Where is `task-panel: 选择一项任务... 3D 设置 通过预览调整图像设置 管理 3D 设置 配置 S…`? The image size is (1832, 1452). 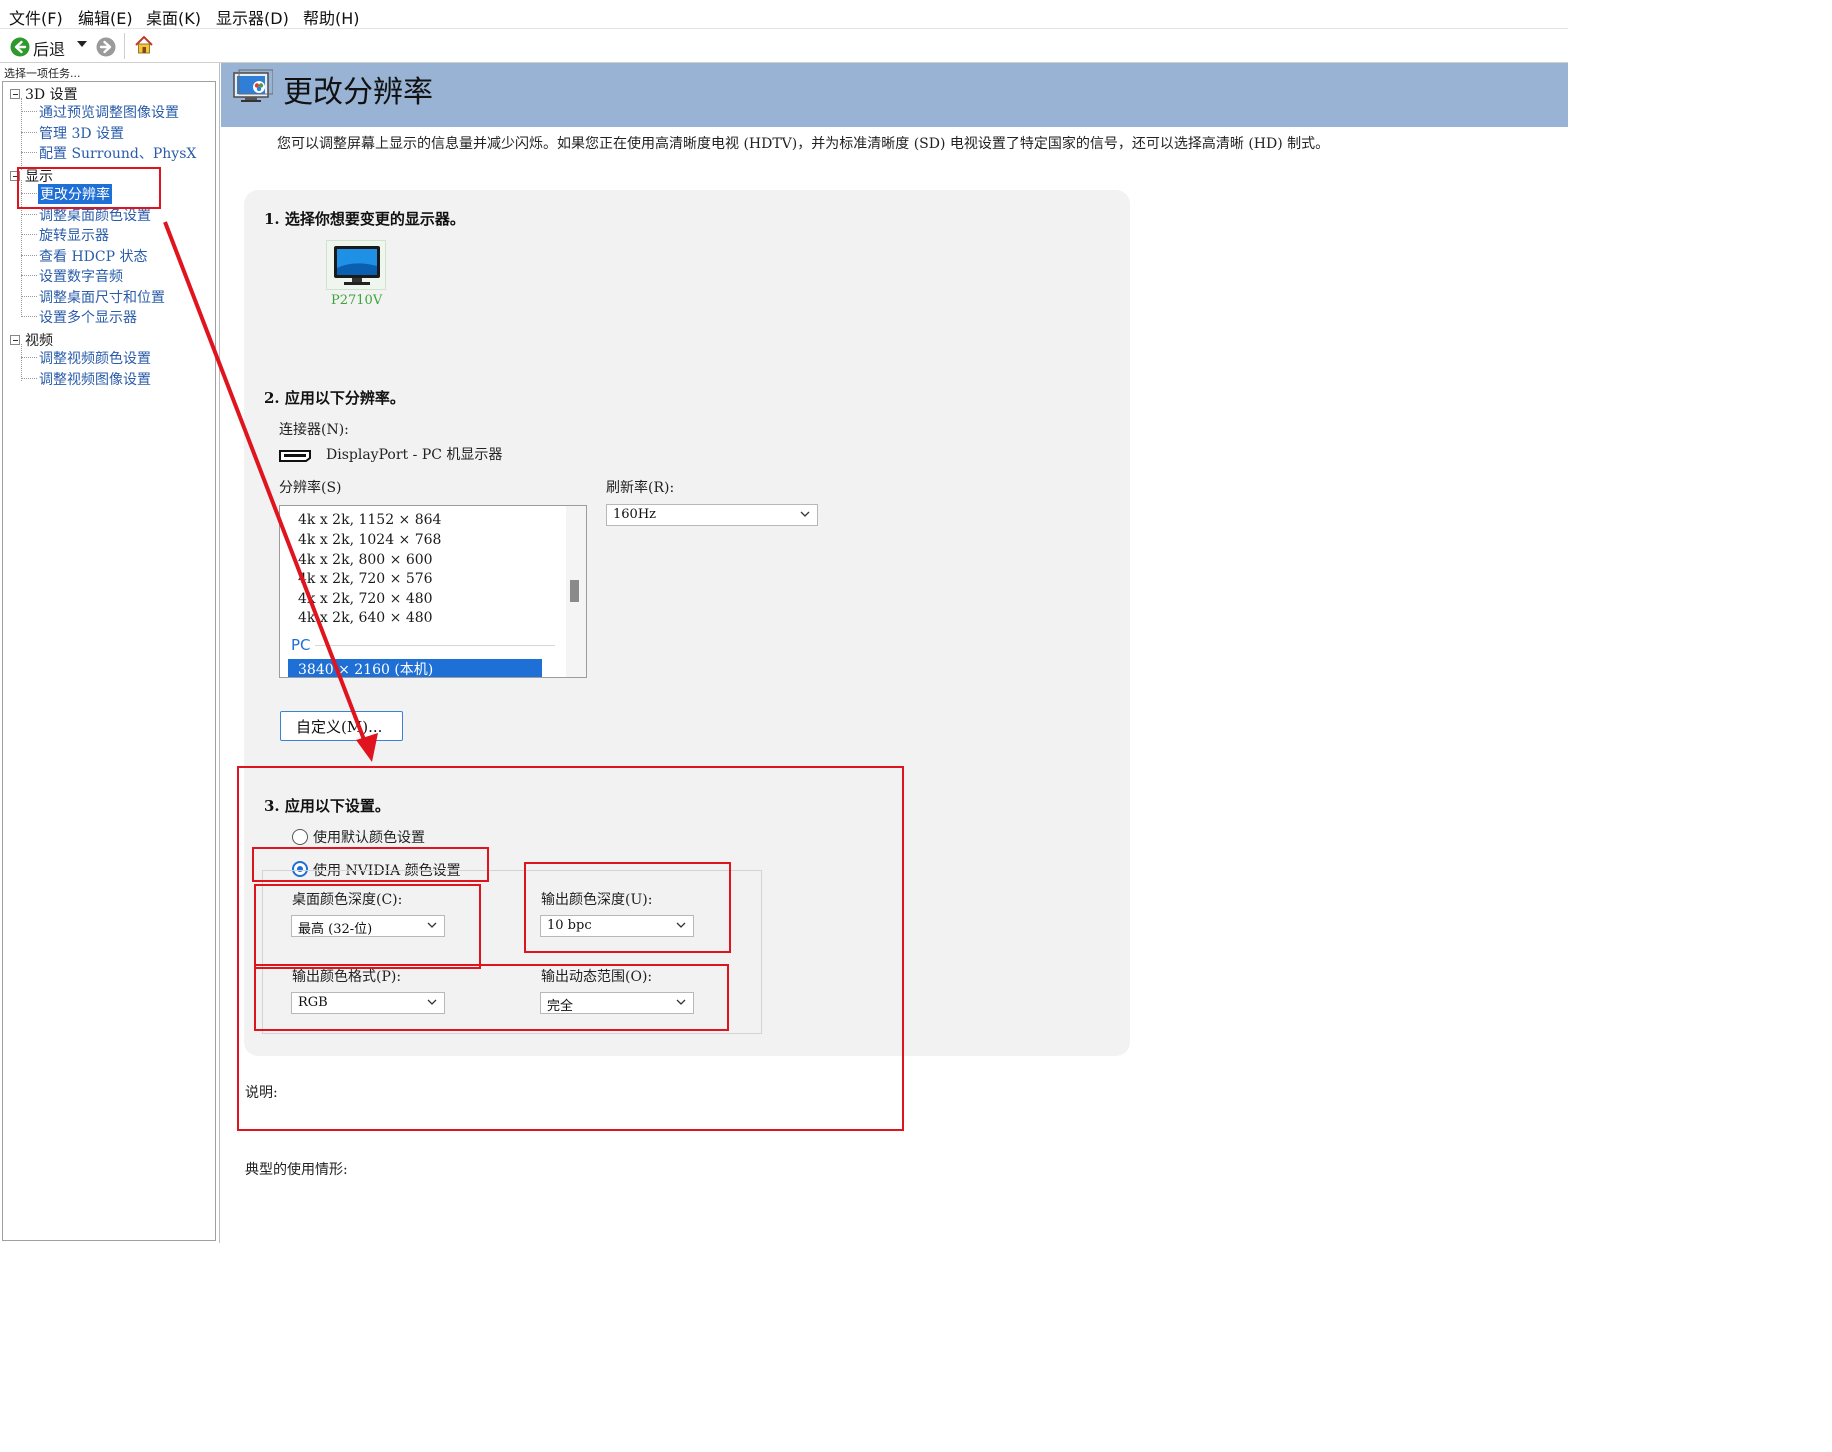
task-panel: 选择一项任务... 3D 设置 通过预览调整图像设置 管理 3D 设置 配置 S… is located at coordinates (110, 653).